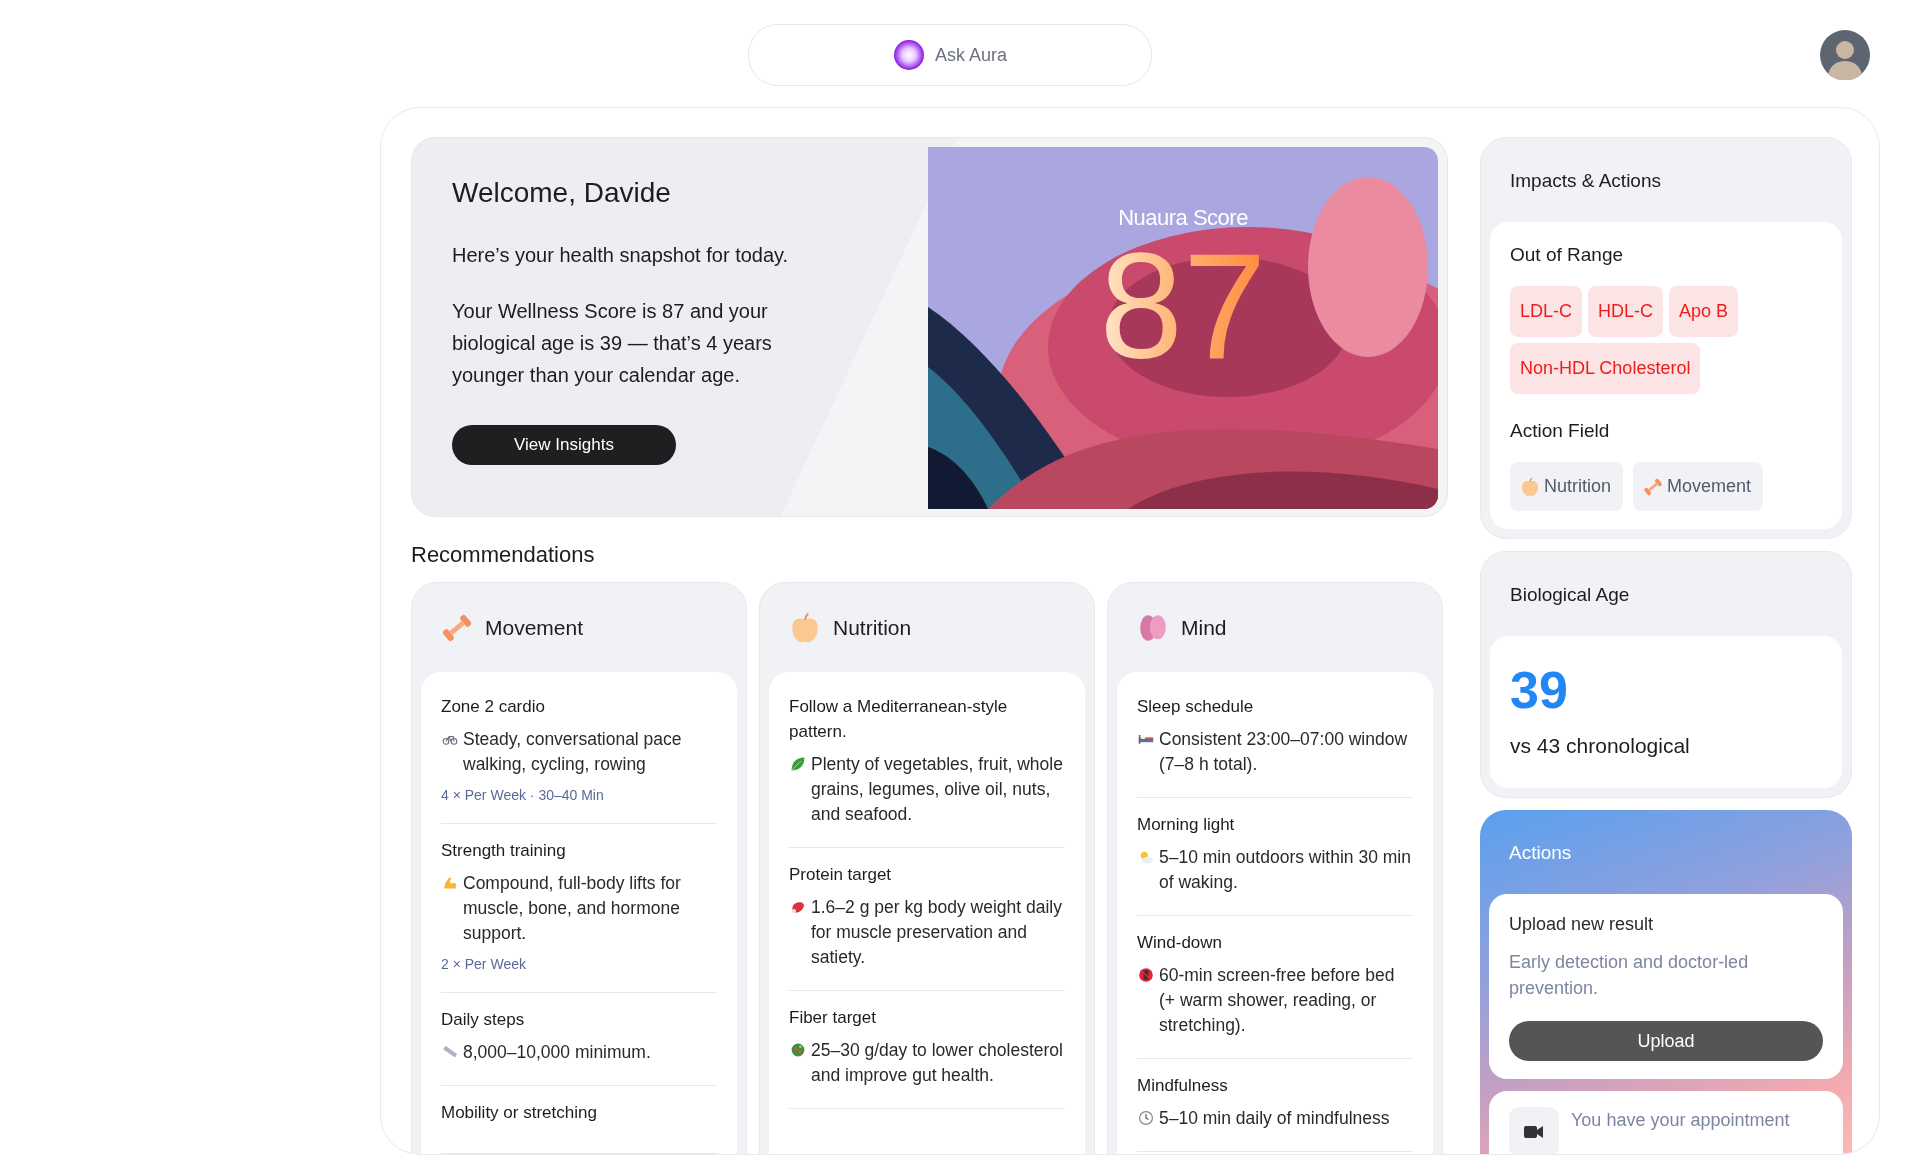 This screenshot has width=1920, height=1155. I want to click on meat-icon, so click(798, 907).